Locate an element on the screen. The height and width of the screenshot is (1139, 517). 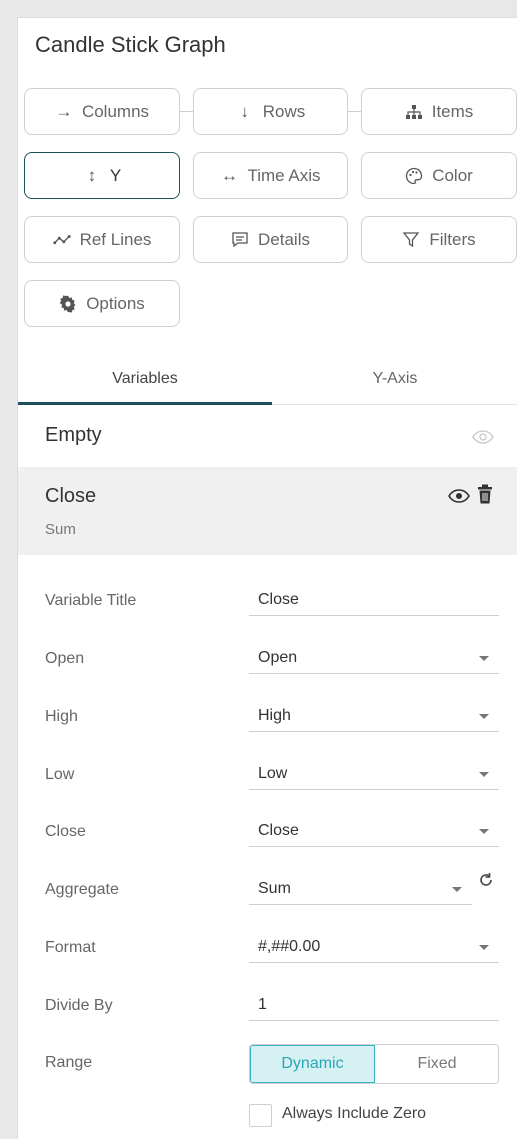
variable-item-empty: Empty is located at coordinates (267, 436).